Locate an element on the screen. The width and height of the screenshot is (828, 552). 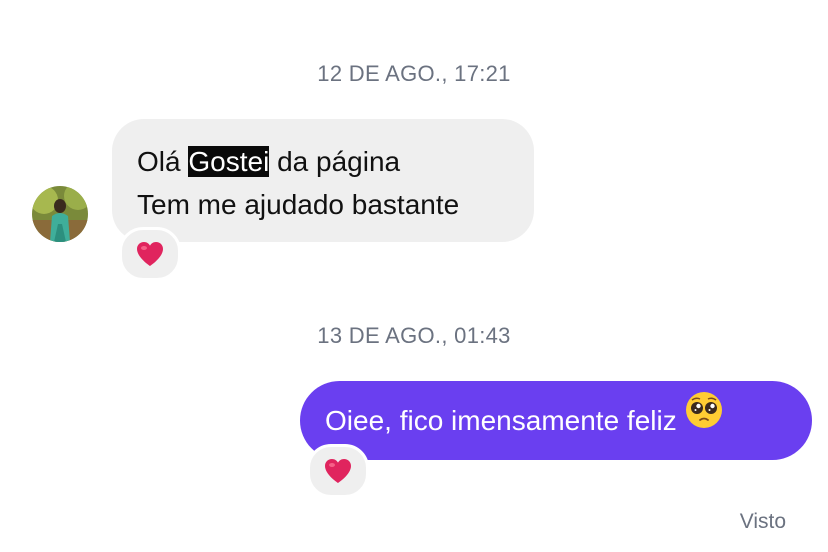
avatar-photo is located at coordinates (60, 214).